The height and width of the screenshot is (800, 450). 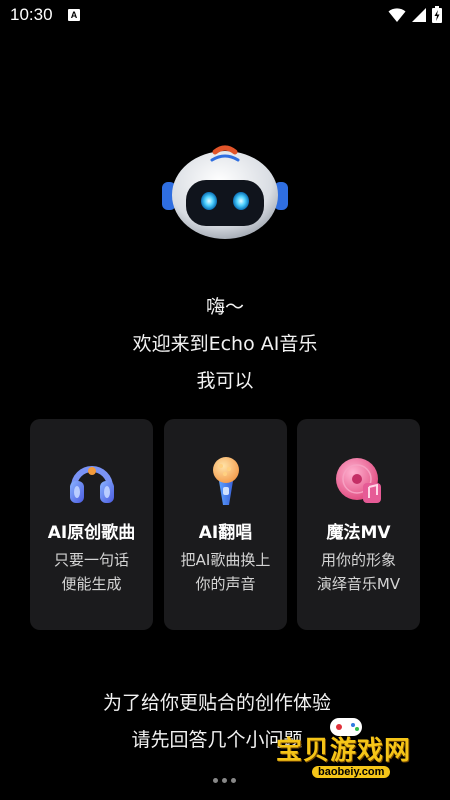 I want to click on microphone-icon, so click(x=226, y=481).